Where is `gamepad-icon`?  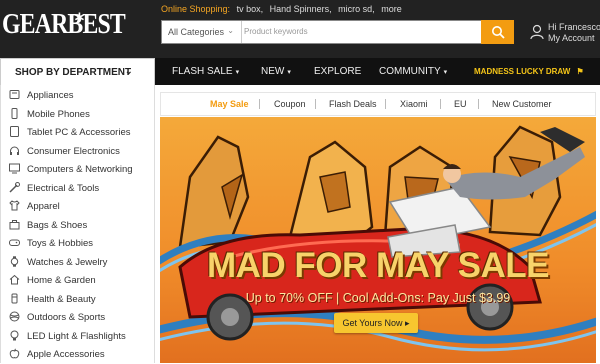 gamepad-icon is located at coordinates (14, 242).